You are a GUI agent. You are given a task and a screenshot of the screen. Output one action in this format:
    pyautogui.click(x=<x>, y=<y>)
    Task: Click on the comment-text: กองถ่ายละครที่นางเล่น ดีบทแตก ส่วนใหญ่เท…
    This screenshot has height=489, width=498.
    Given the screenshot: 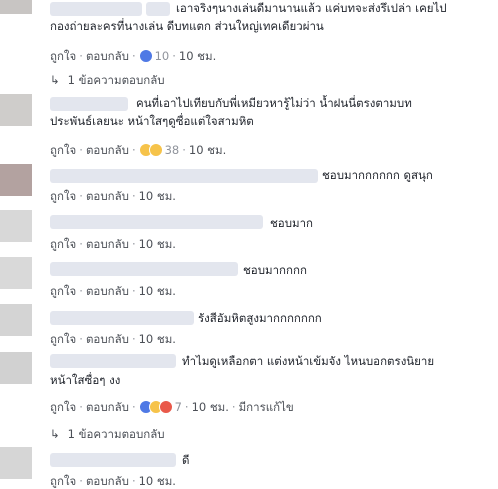 What is the action you would take?
    pyautogui.click(x=187, y=26)
    